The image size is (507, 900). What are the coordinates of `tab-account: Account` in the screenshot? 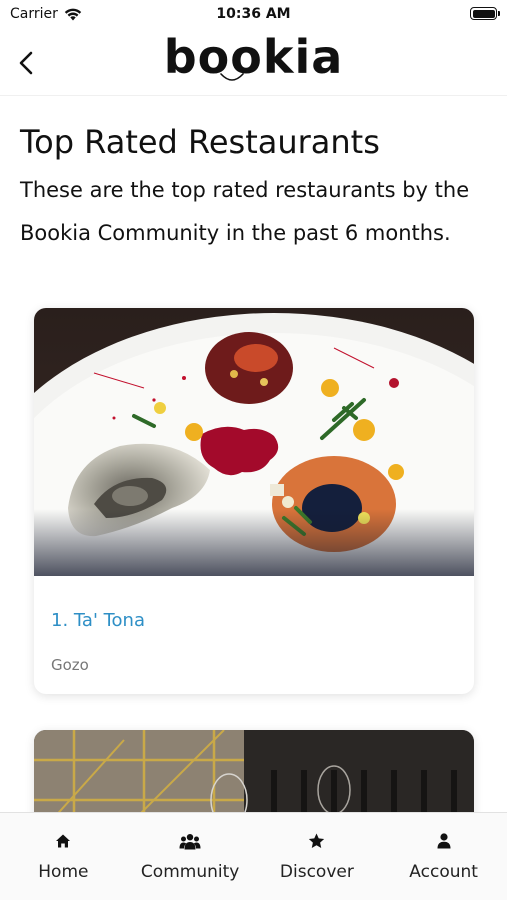 It's located at (443, 856).